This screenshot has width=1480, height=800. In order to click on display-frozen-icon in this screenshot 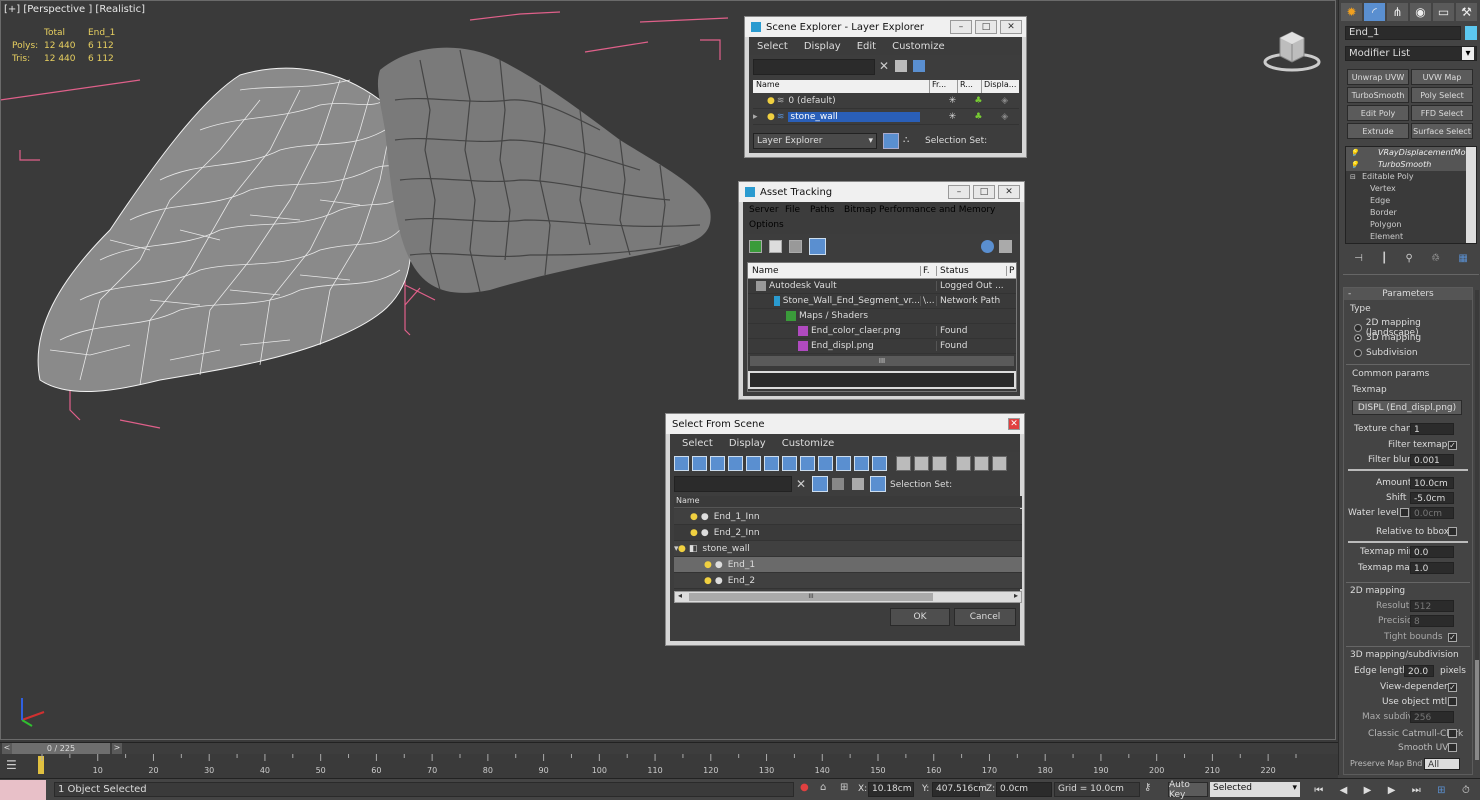, I will do `click(861, 463)`.